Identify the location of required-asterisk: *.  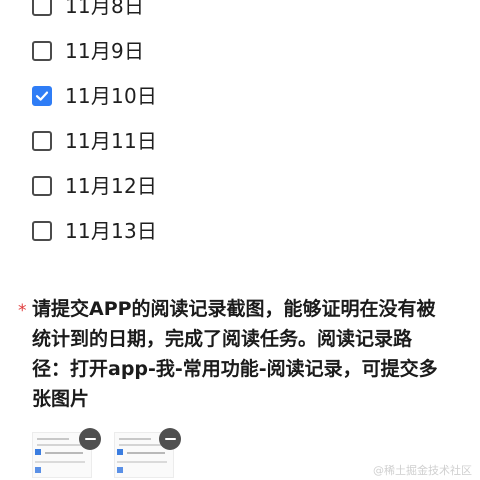
(22, 311).